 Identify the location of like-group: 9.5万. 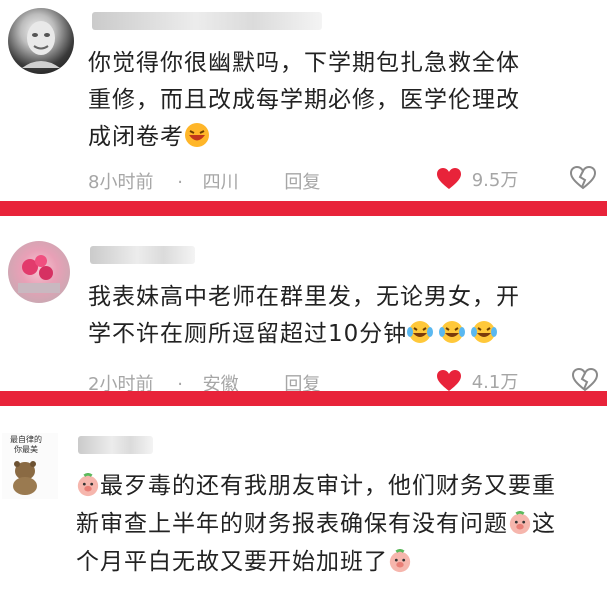
(477, 179).